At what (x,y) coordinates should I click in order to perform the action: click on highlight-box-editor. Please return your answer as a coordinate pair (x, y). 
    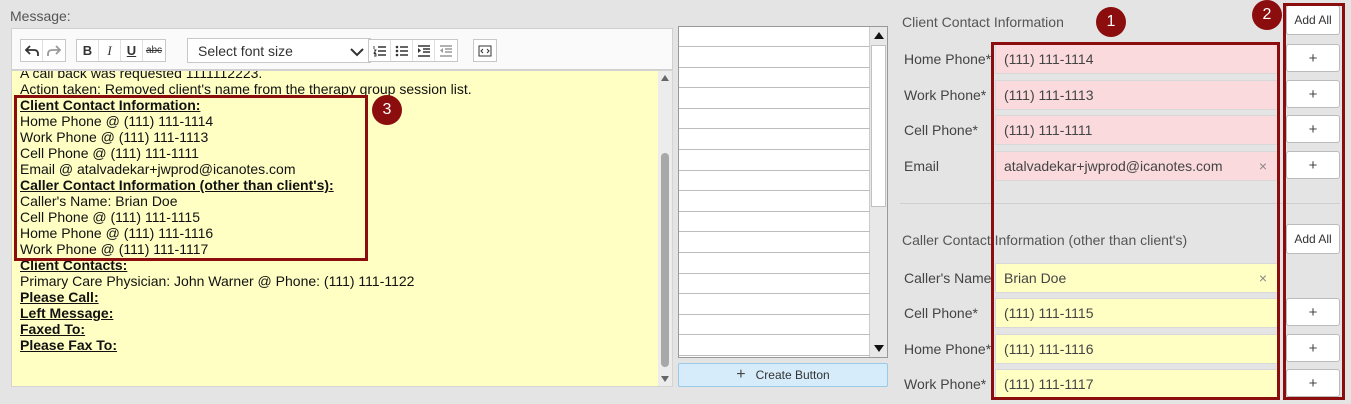
    Looking at the image, I should click on (191, 178).